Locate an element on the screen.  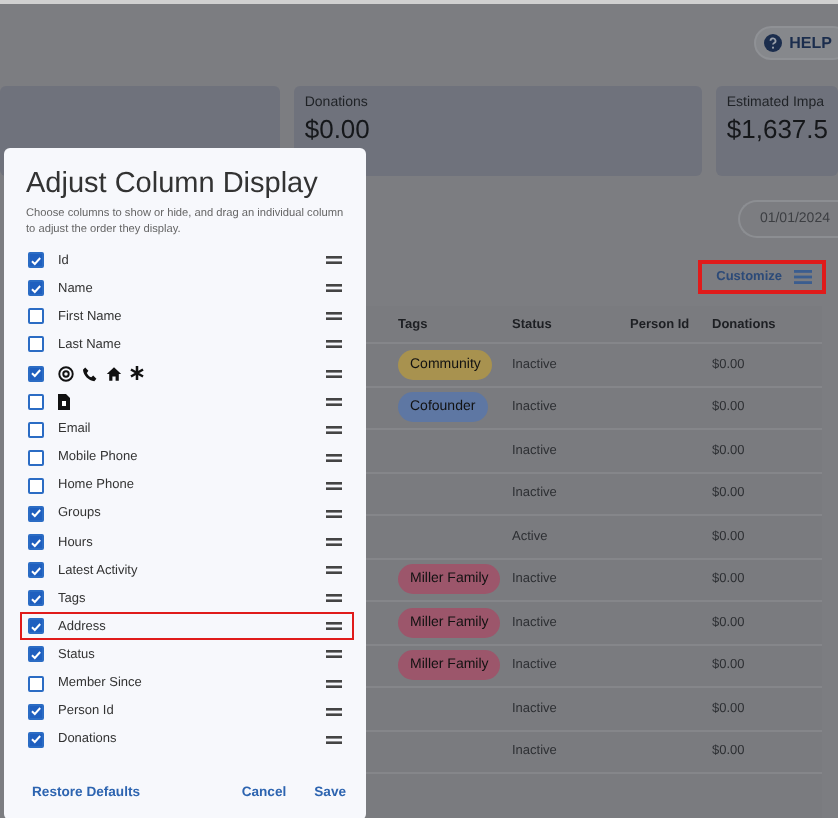
stat-value: $1,637.5 is located at coordinates (777, 129).